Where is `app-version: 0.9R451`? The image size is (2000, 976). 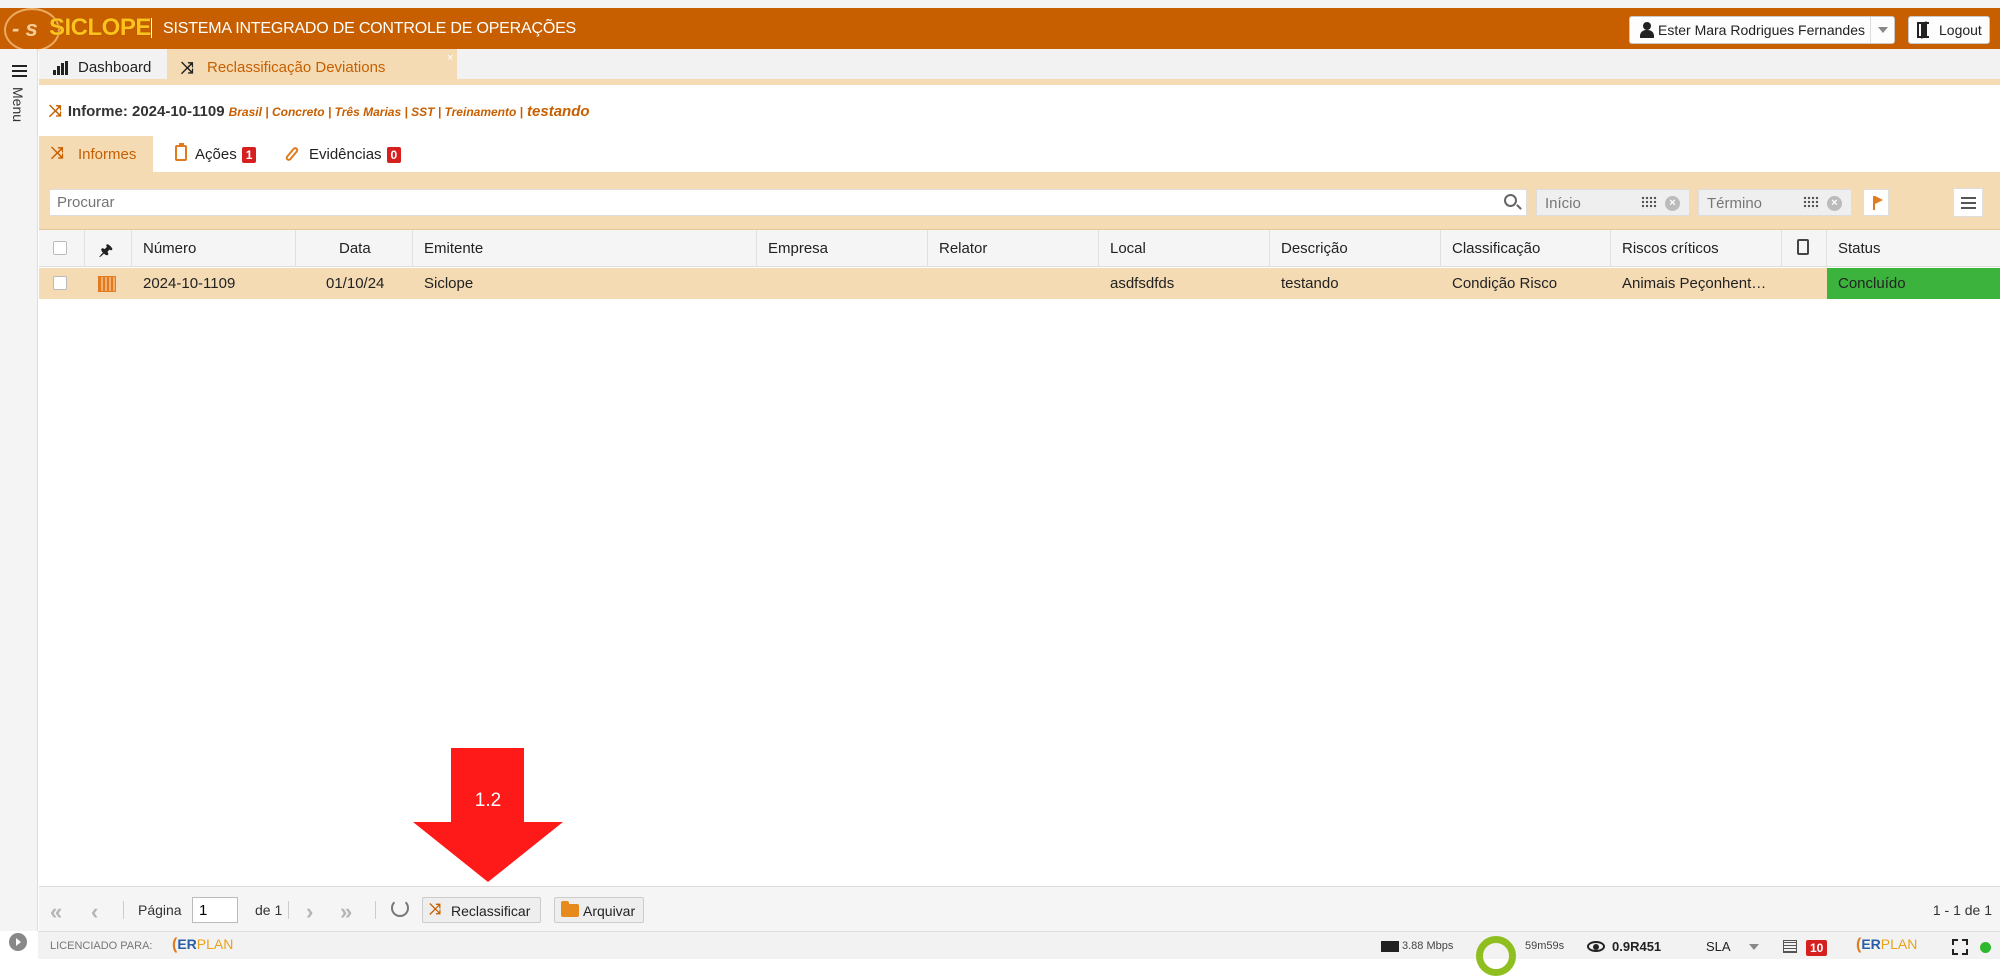
app-version: 0.9R451 is located at coordinates (1637, 946).